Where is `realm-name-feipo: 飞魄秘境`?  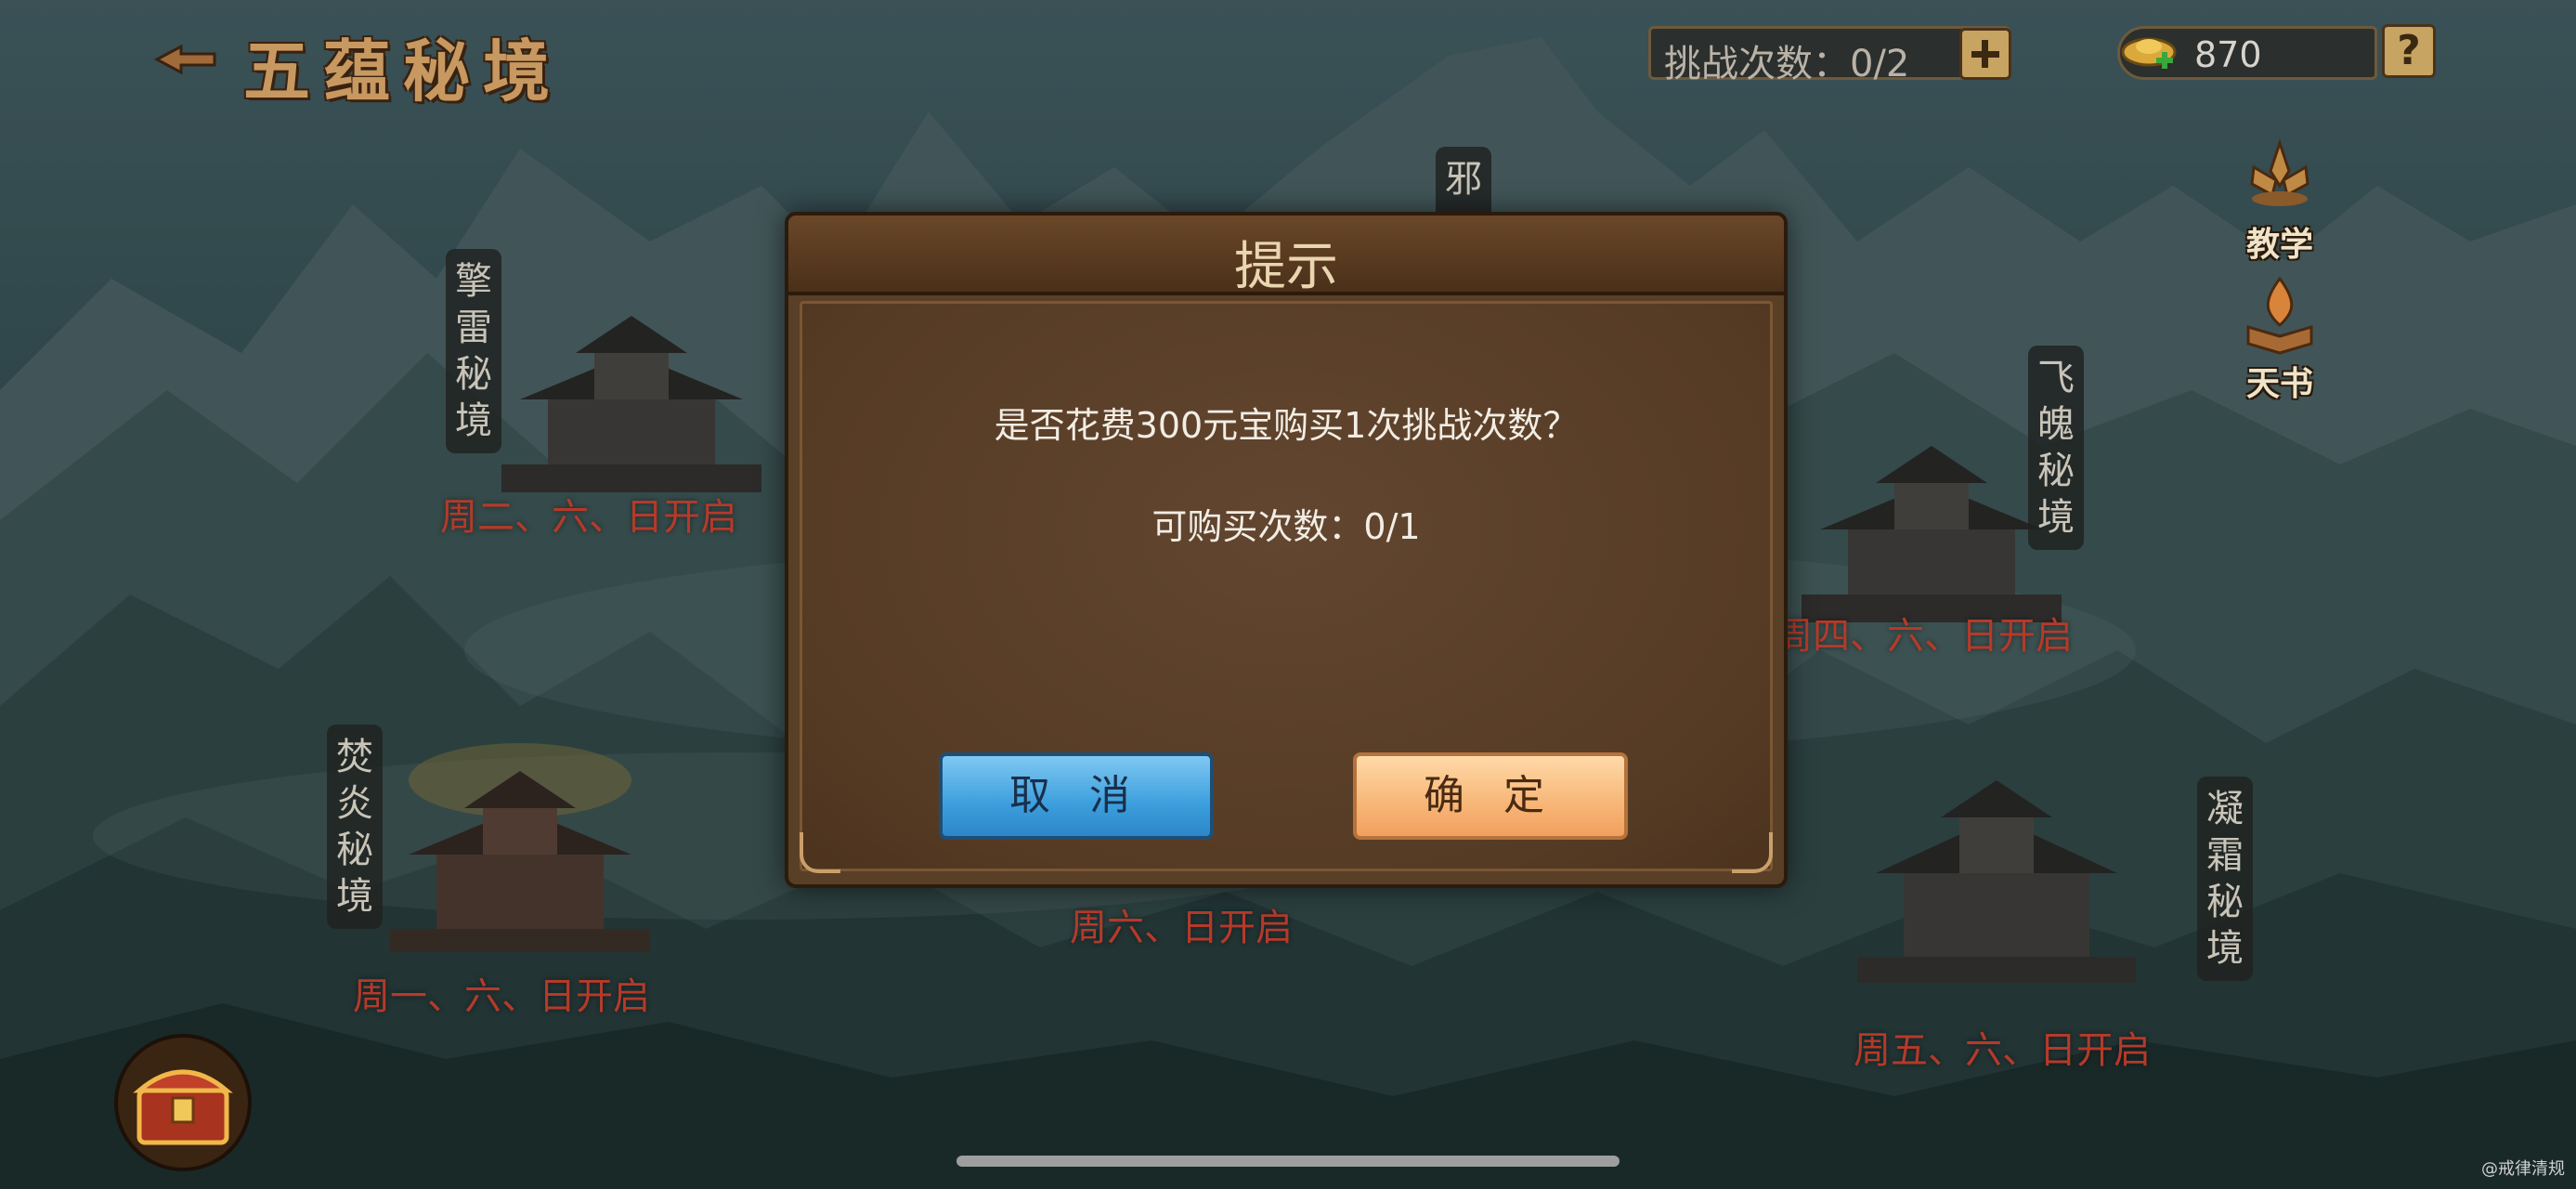 realm-name-feipo: 飞魄秘境 is located at coordinates (2056, 448).